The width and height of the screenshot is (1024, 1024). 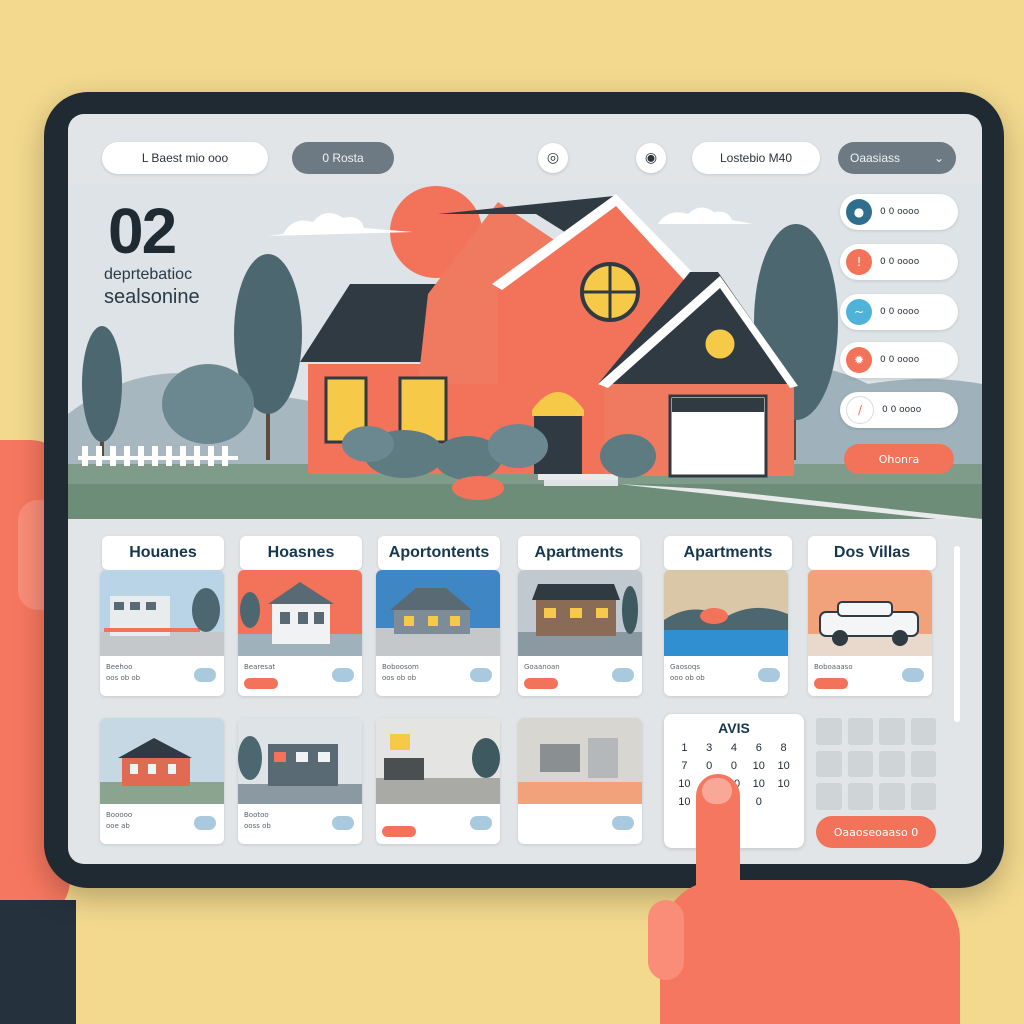 What do you see at coordinates (257, 826) in the screenshot?
I see `card-subtitle: ooss ob` at bounding box center [257, 826].